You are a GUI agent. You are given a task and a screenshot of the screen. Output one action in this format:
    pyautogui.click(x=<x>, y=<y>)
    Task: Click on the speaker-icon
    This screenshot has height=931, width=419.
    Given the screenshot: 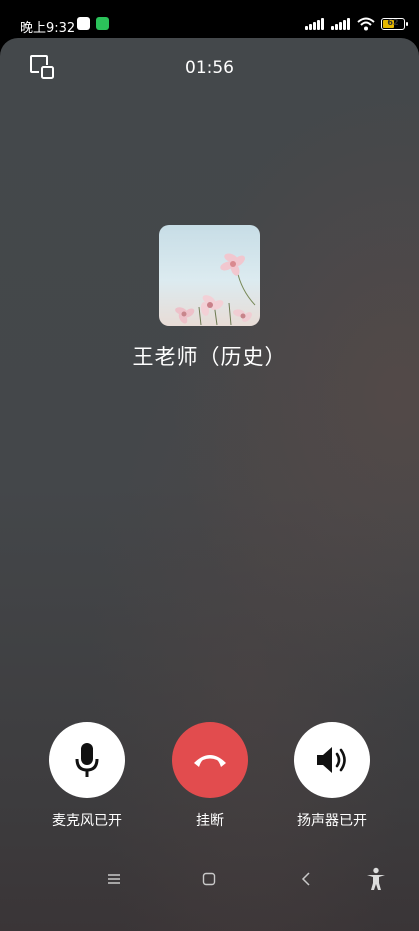 What is the action you would take?
    pyautogui.click(x=331, y=760)
    